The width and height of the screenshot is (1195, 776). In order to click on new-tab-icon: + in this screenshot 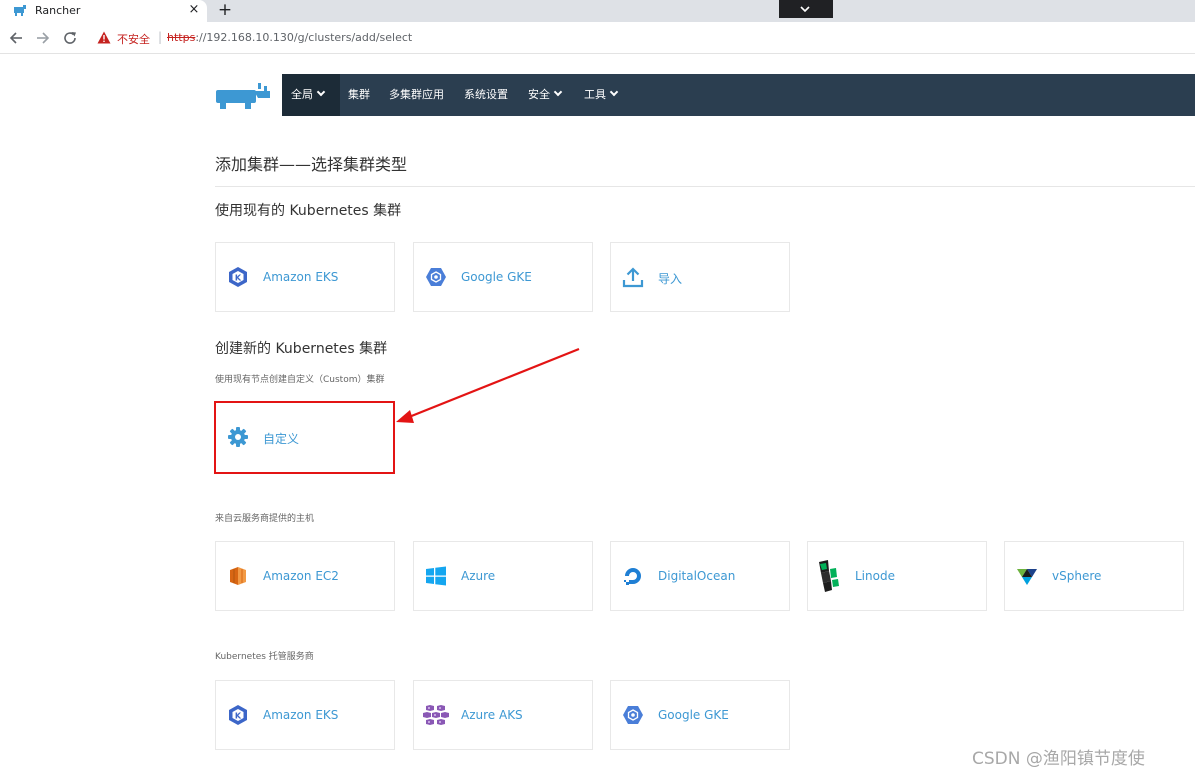, I will do `click(225, 10)`.